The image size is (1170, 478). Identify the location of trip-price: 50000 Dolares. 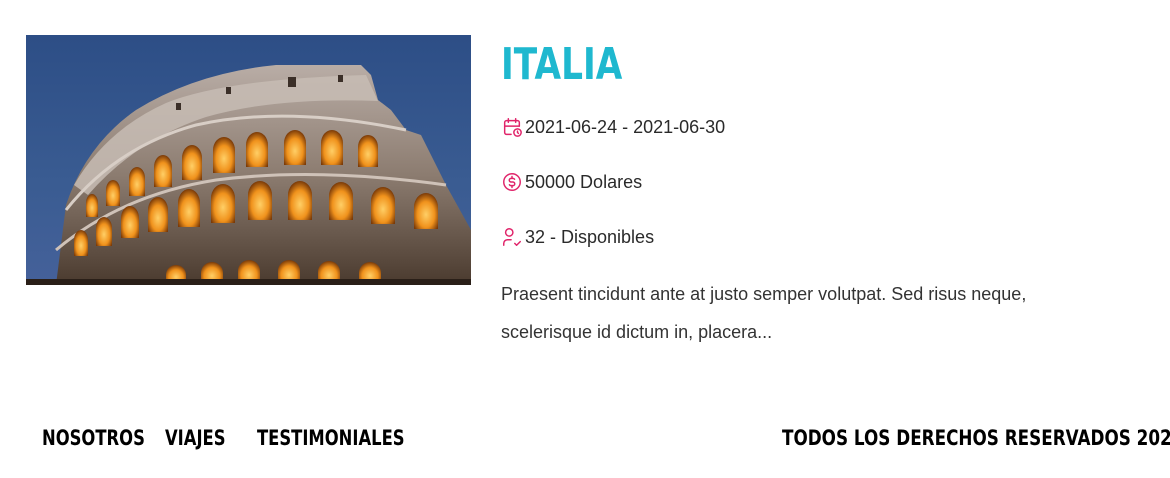
(801, 182).